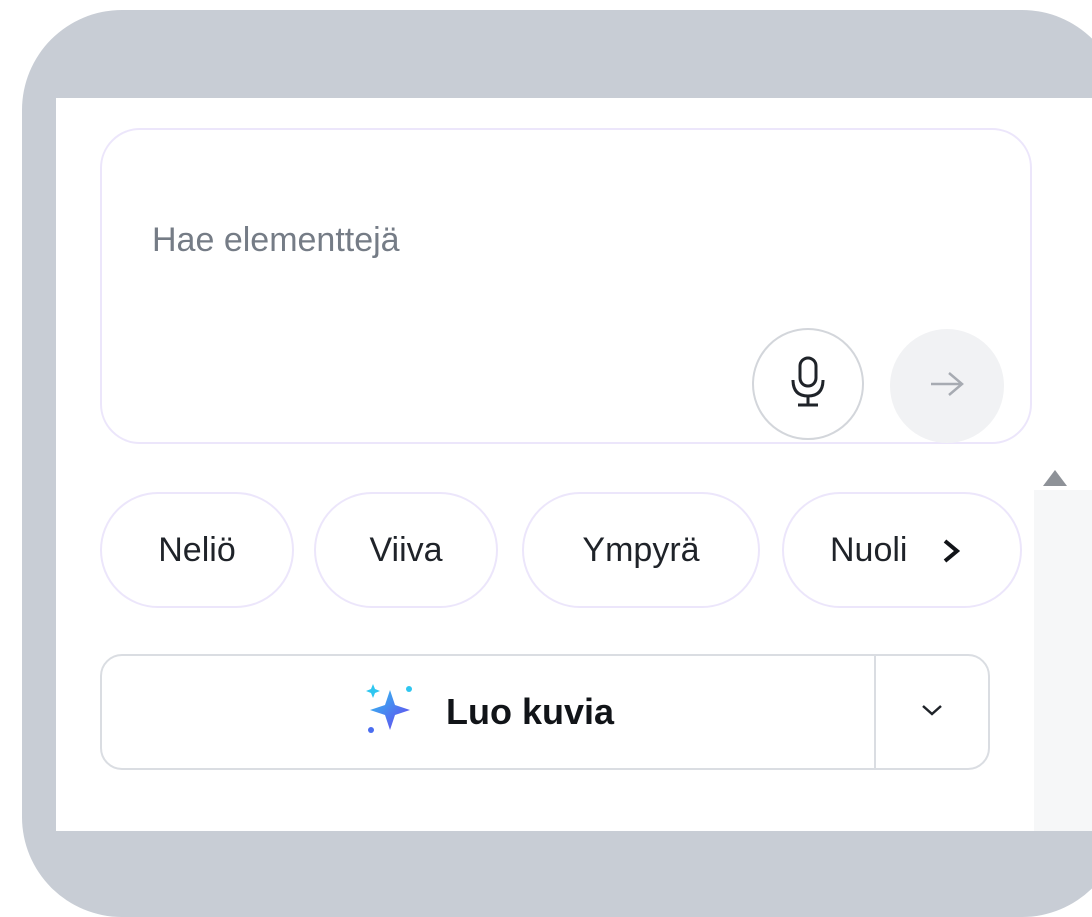 Image resolution: width=1092 pixels, height=917 pixels. What do you see at coordinates (1063, 660) in the screenshot?
I see `scrollbar` at bounding box center [1063, 660].